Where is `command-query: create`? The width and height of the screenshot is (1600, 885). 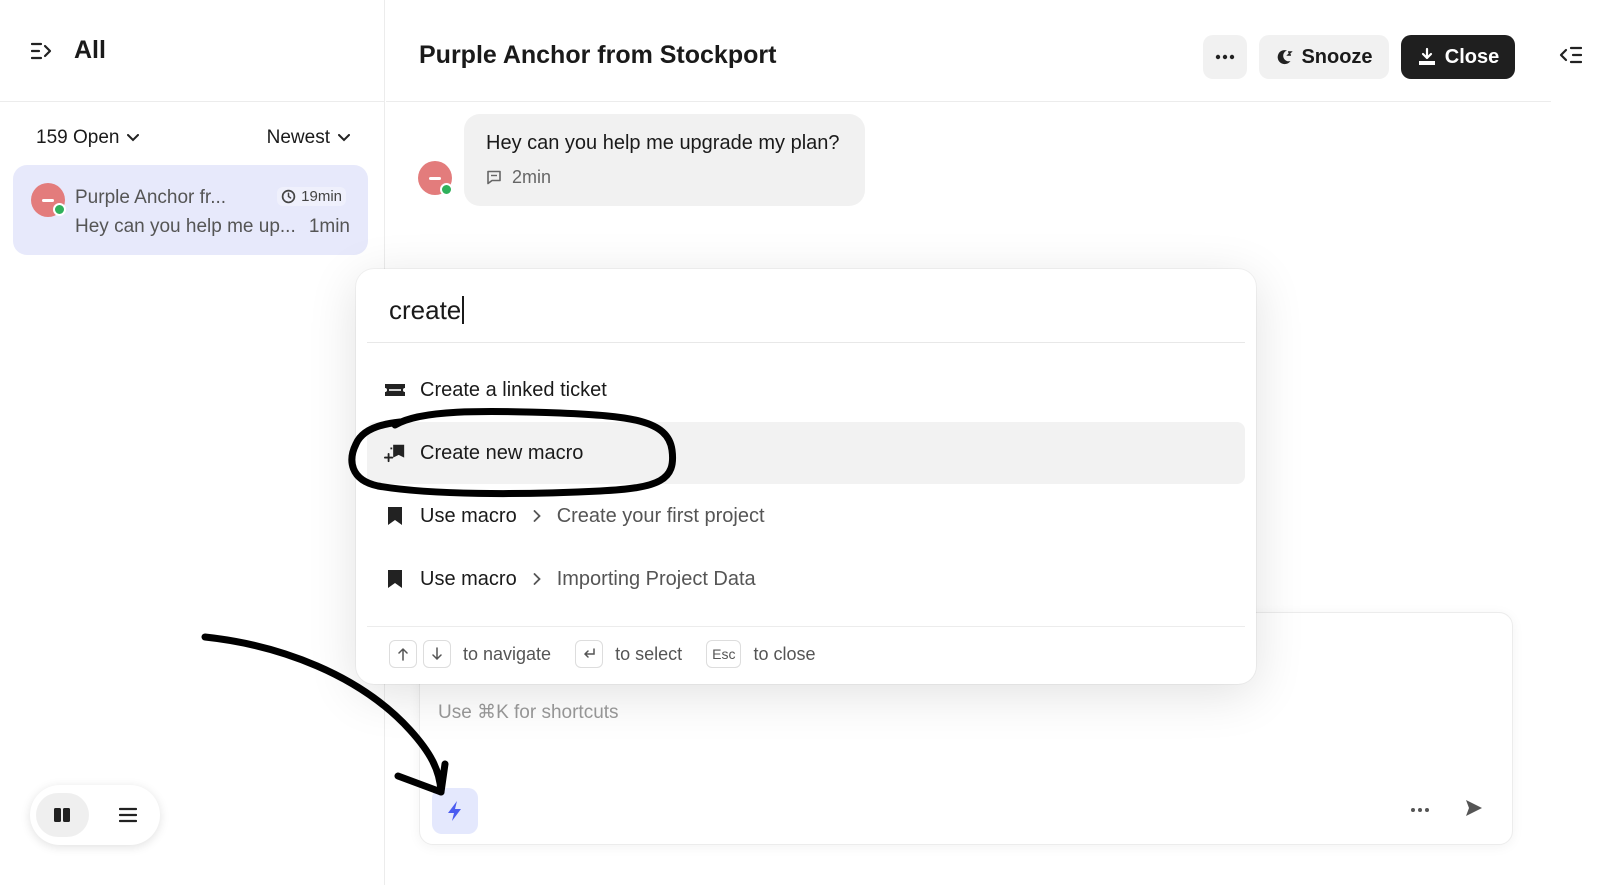
command-query: create is located at coordinates (425, 310).